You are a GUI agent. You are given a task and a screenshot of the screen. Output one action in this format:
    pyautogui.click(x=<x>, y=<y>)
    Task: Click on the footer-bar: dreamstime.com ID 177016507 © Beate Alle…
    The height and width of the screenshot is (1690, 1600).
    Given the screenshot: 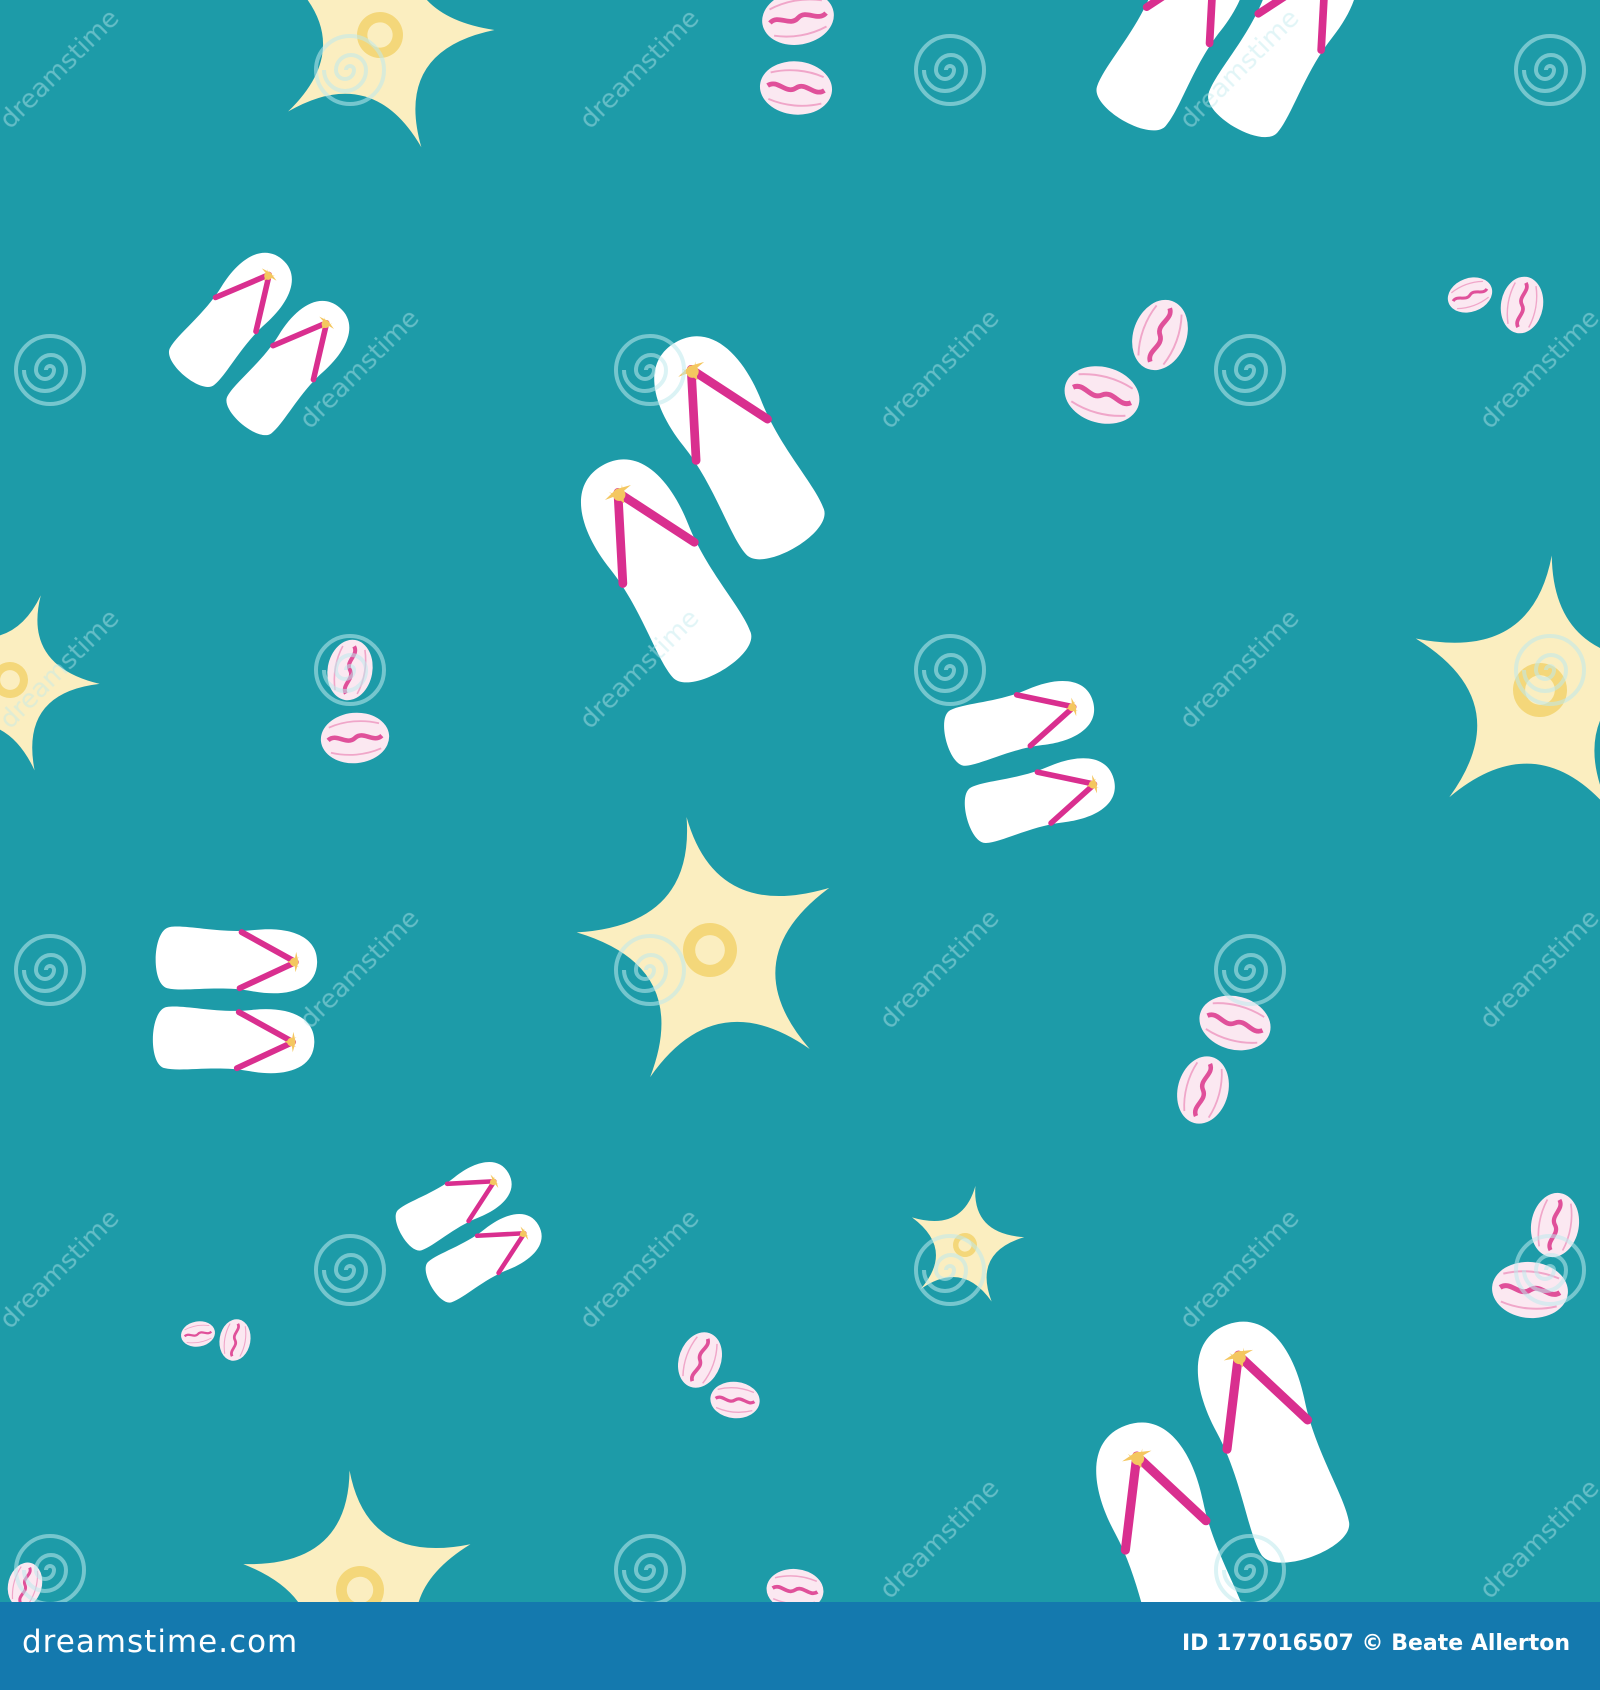 What is the action you would take?
    pyautogui.click(x=800, y=1646)
    